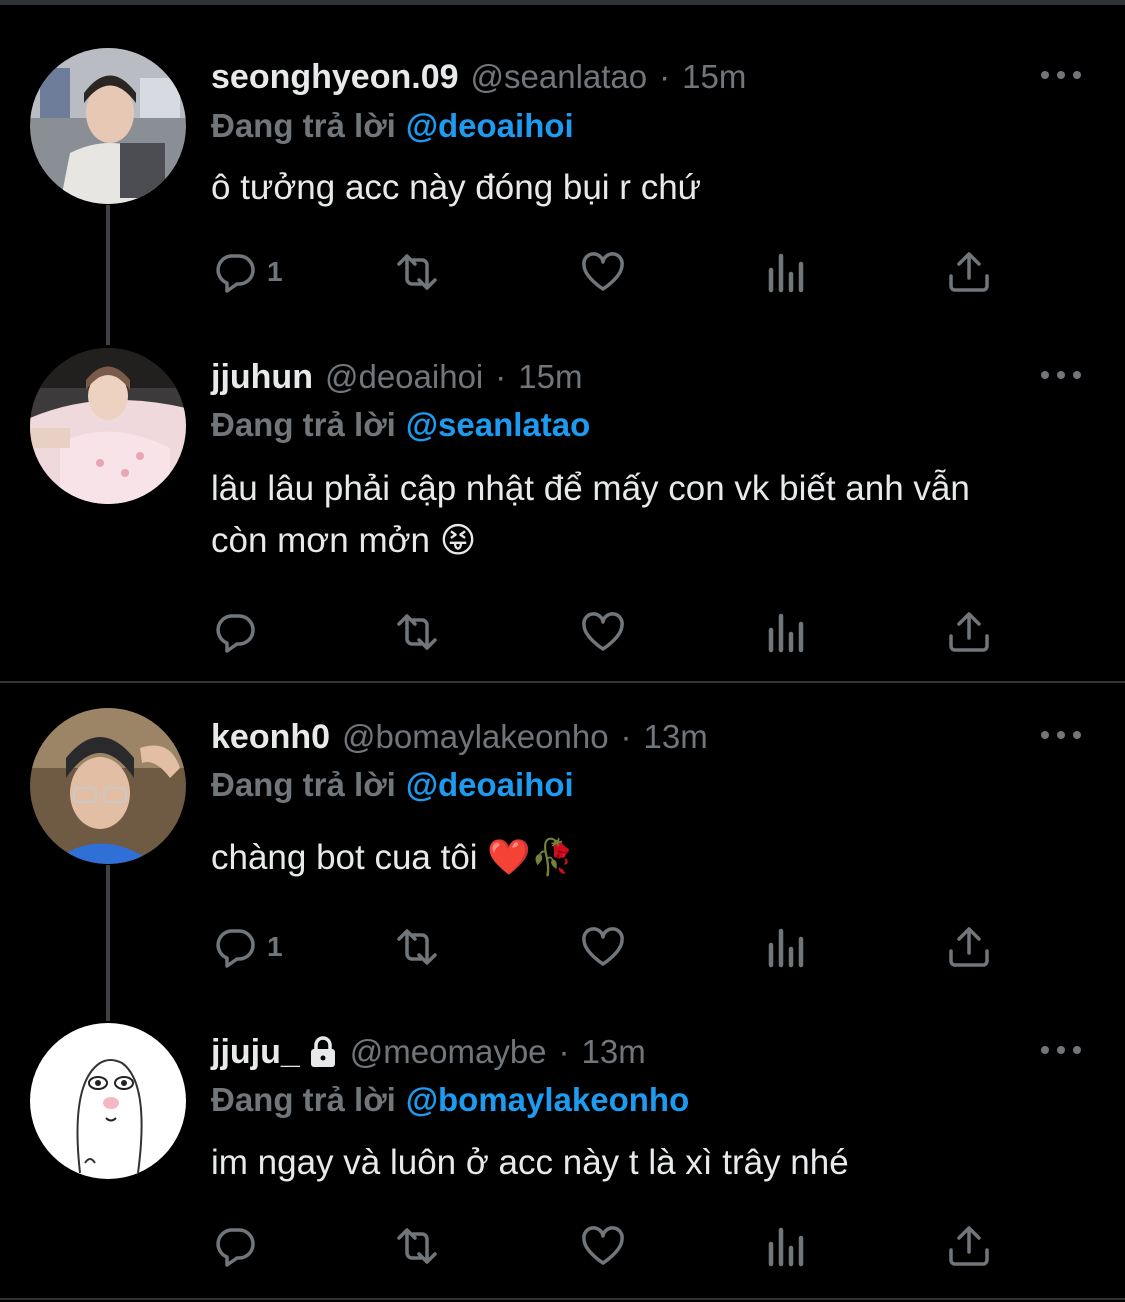 The height and width of the screenshot is (1302, 1125). What do you see at coordinates (335, 77) in the screenshot?
I see `display-name: seonghyeon.09` at bounding box center [335, 77].